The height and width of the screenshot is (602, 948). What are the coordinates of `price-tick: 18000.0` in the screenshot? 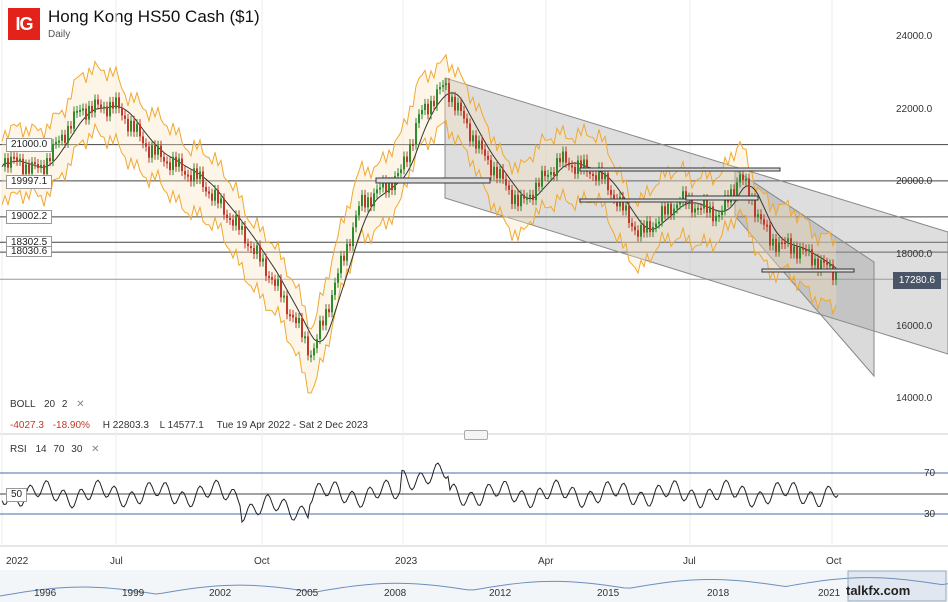 It's located at (914, 254).